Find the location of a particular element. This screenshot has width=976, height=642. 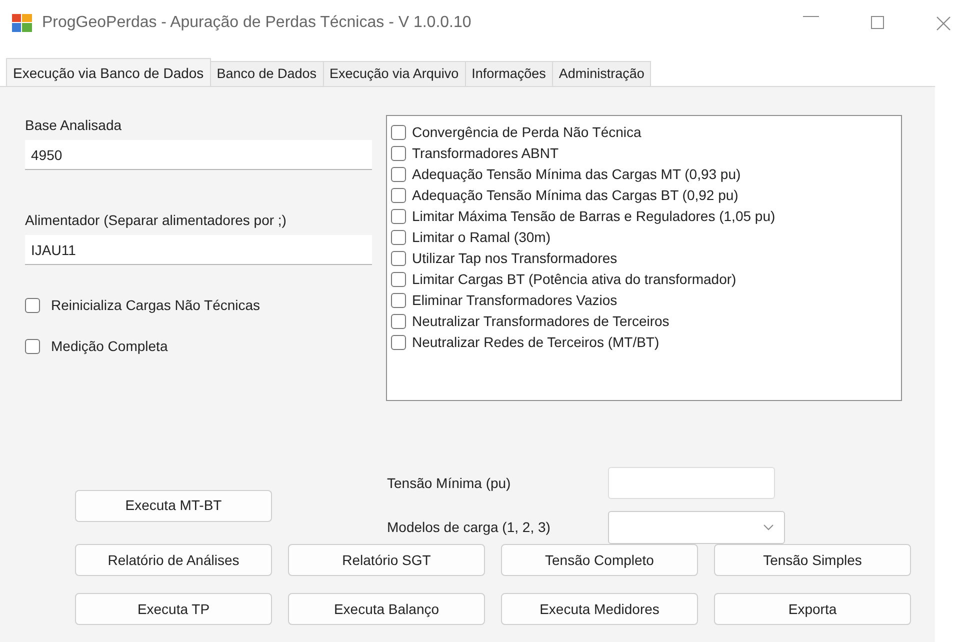

close-icon is located at coordinates (943, 23).